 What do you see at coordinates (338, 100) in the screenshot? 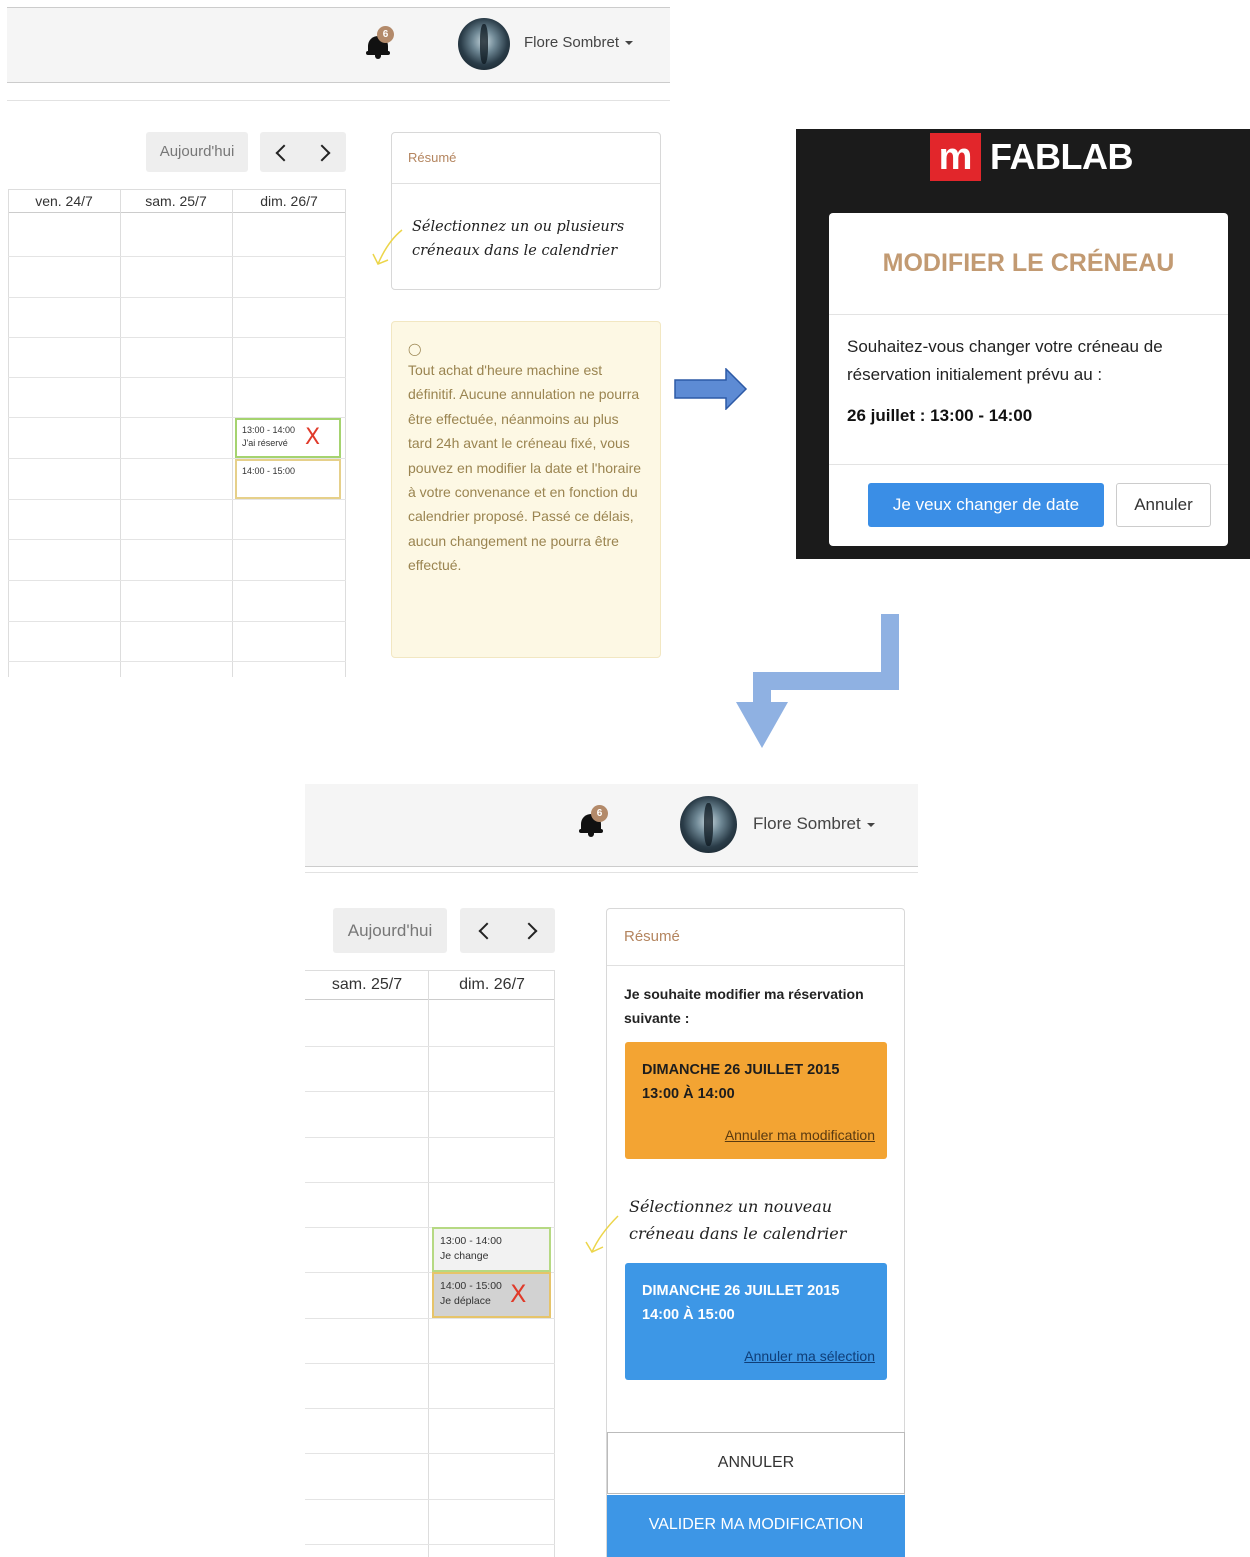
I see `top-navbar-divider` at bounding box center [338, 100].